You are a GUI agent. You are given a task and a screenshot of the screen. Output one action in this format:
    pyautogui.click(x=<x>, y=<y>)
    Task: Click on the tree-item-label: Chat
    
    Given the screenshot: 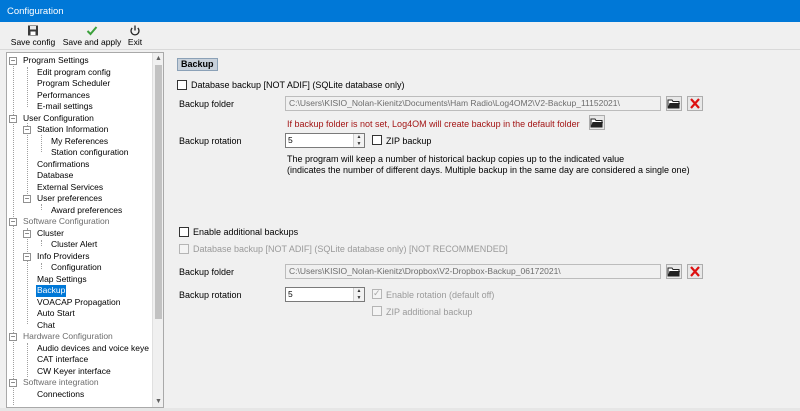 What is the action you would take?
    pyautogui.click(x=46, y=324)
    